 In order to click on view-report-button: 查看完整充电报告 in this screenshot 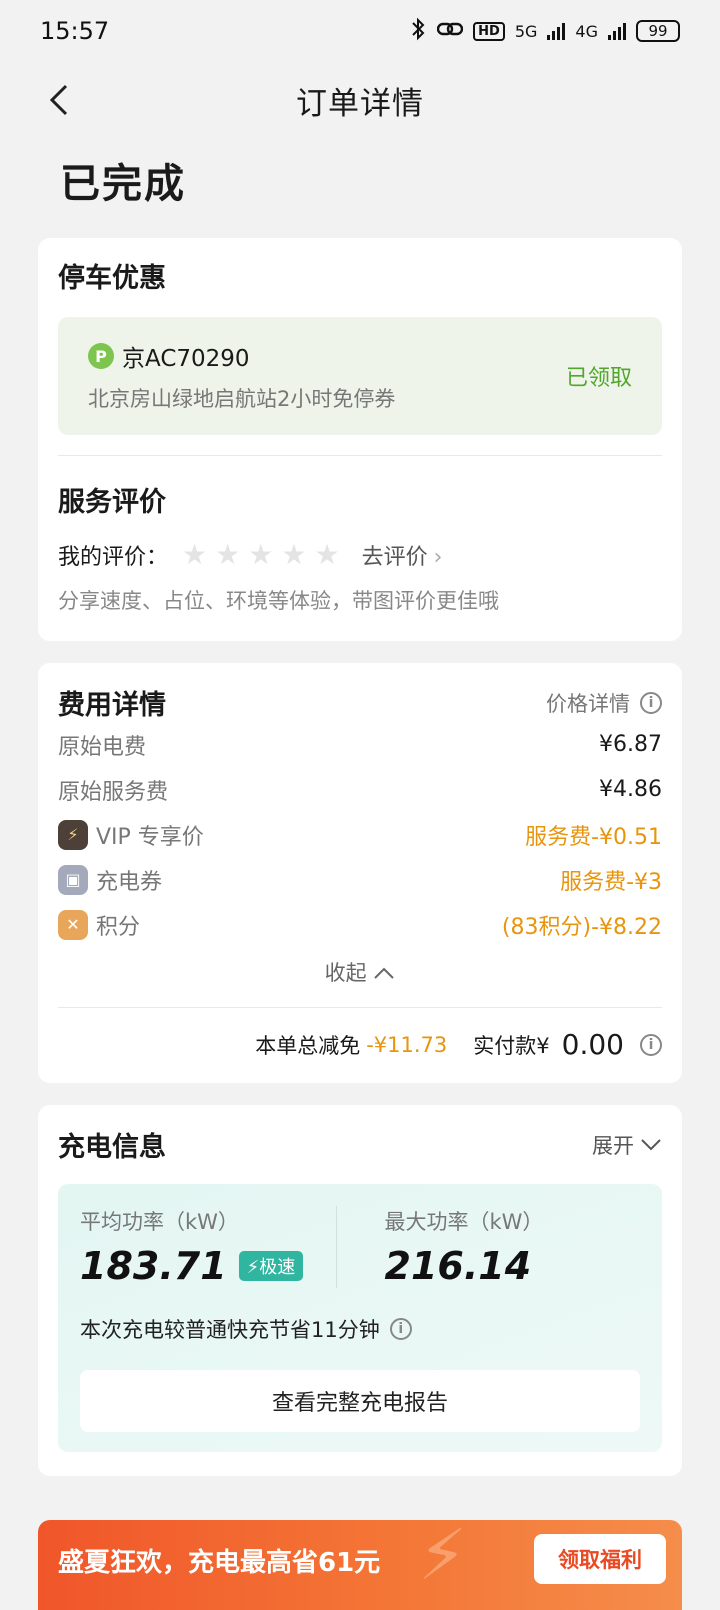, I will do `click(360, 1401)`.